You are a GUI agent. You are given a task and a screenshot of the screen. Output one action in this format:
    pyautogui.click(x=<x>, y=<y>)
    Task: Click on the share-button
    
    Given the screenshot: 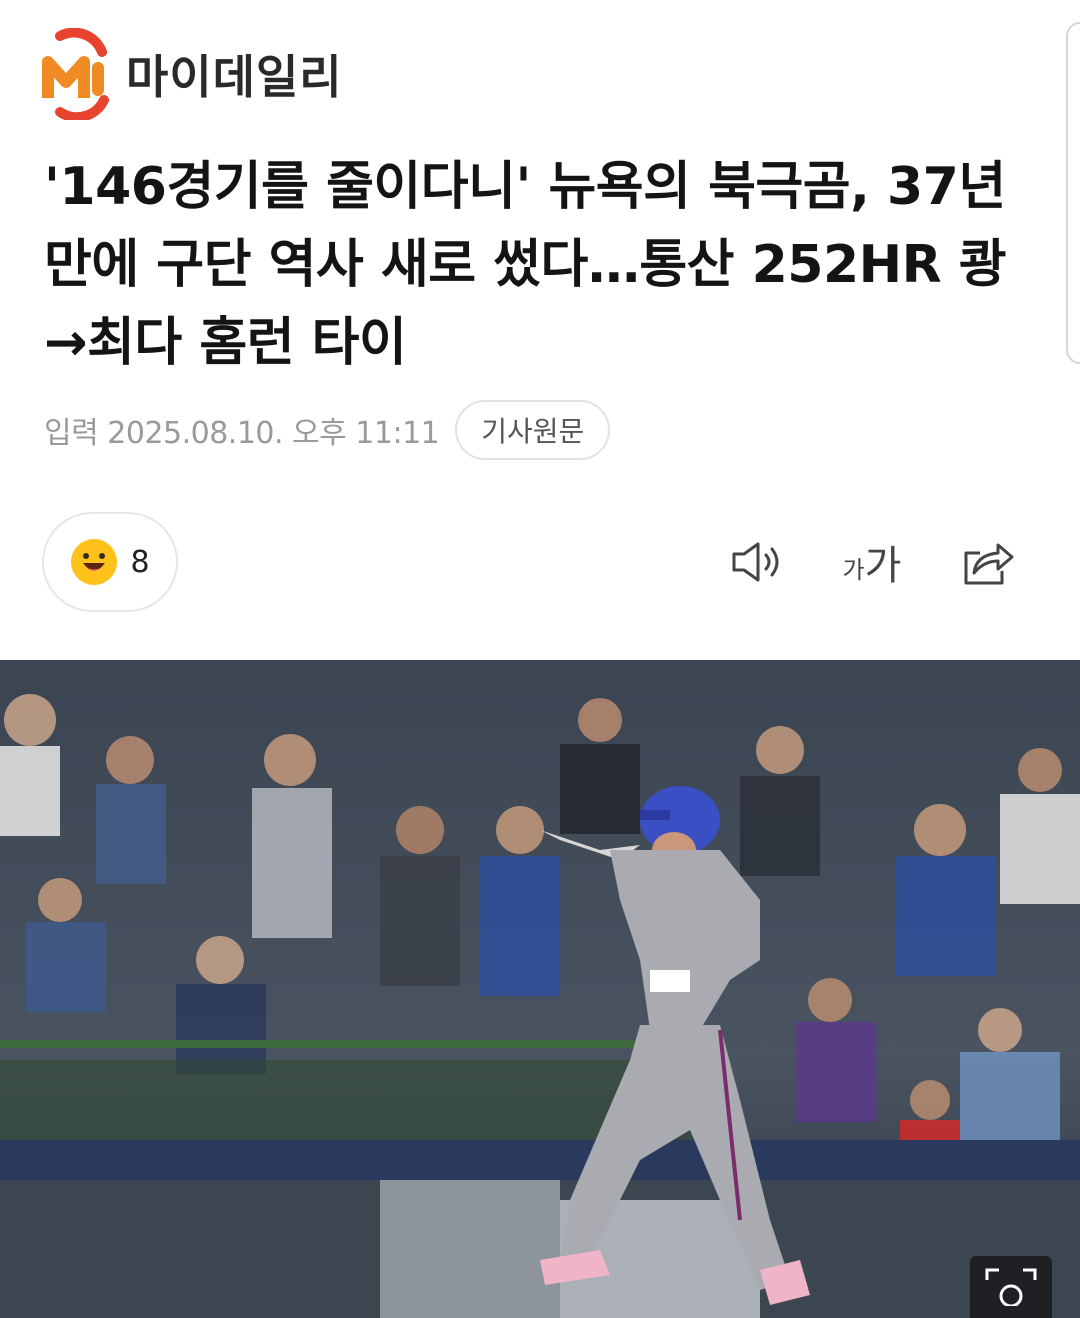 What is the action you would take?
    pyautogui.click(x=988, y=562)
    